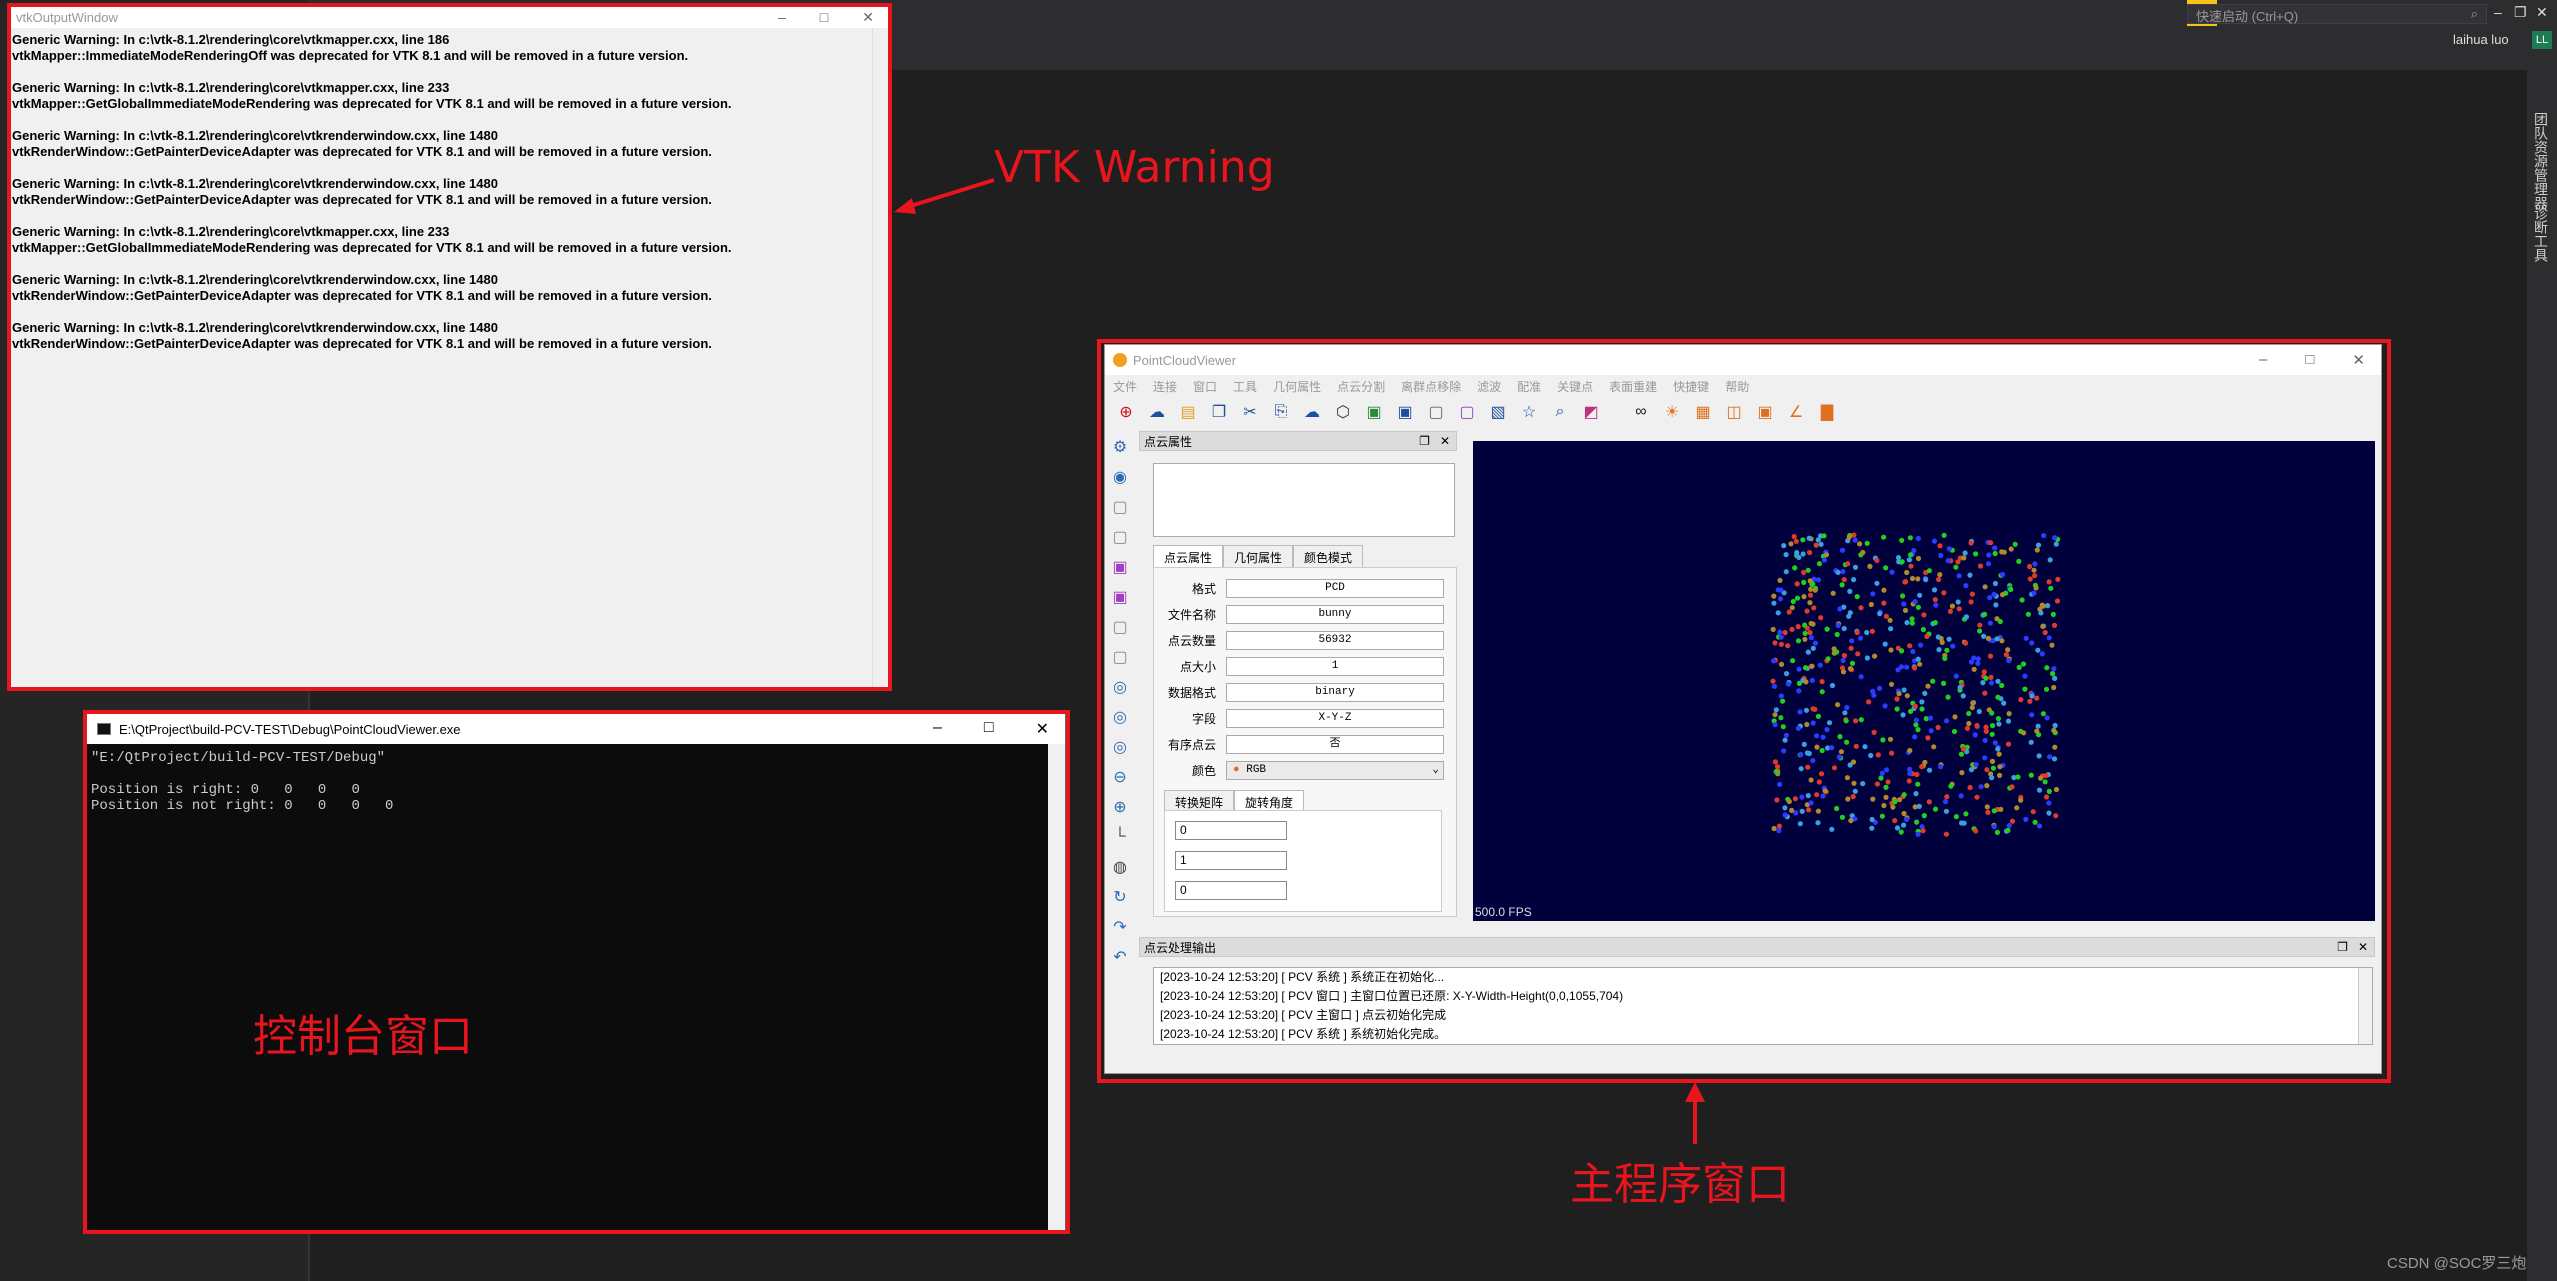  What do you see at coordinates (1120, 477) in the screenshot?
I see `camera-icon: ◉` at bounding box center [1120, 477].